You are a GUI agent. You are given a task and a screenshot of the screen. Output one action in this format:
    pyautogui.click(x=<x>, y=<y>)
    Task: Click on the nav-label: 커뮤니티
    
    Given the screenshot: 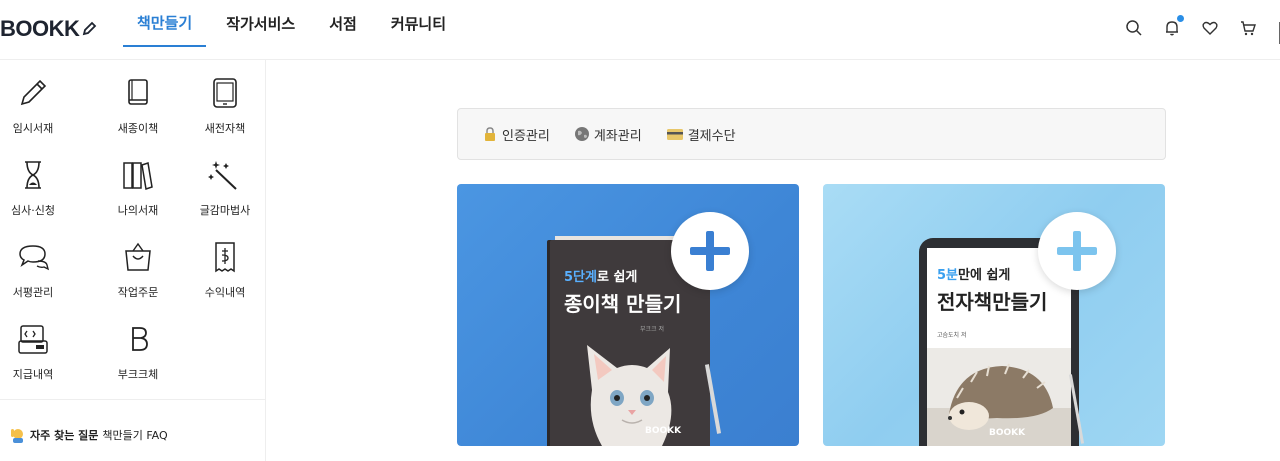 What is the action you would take?
    pyautogui.click(x=418, y=24)
    